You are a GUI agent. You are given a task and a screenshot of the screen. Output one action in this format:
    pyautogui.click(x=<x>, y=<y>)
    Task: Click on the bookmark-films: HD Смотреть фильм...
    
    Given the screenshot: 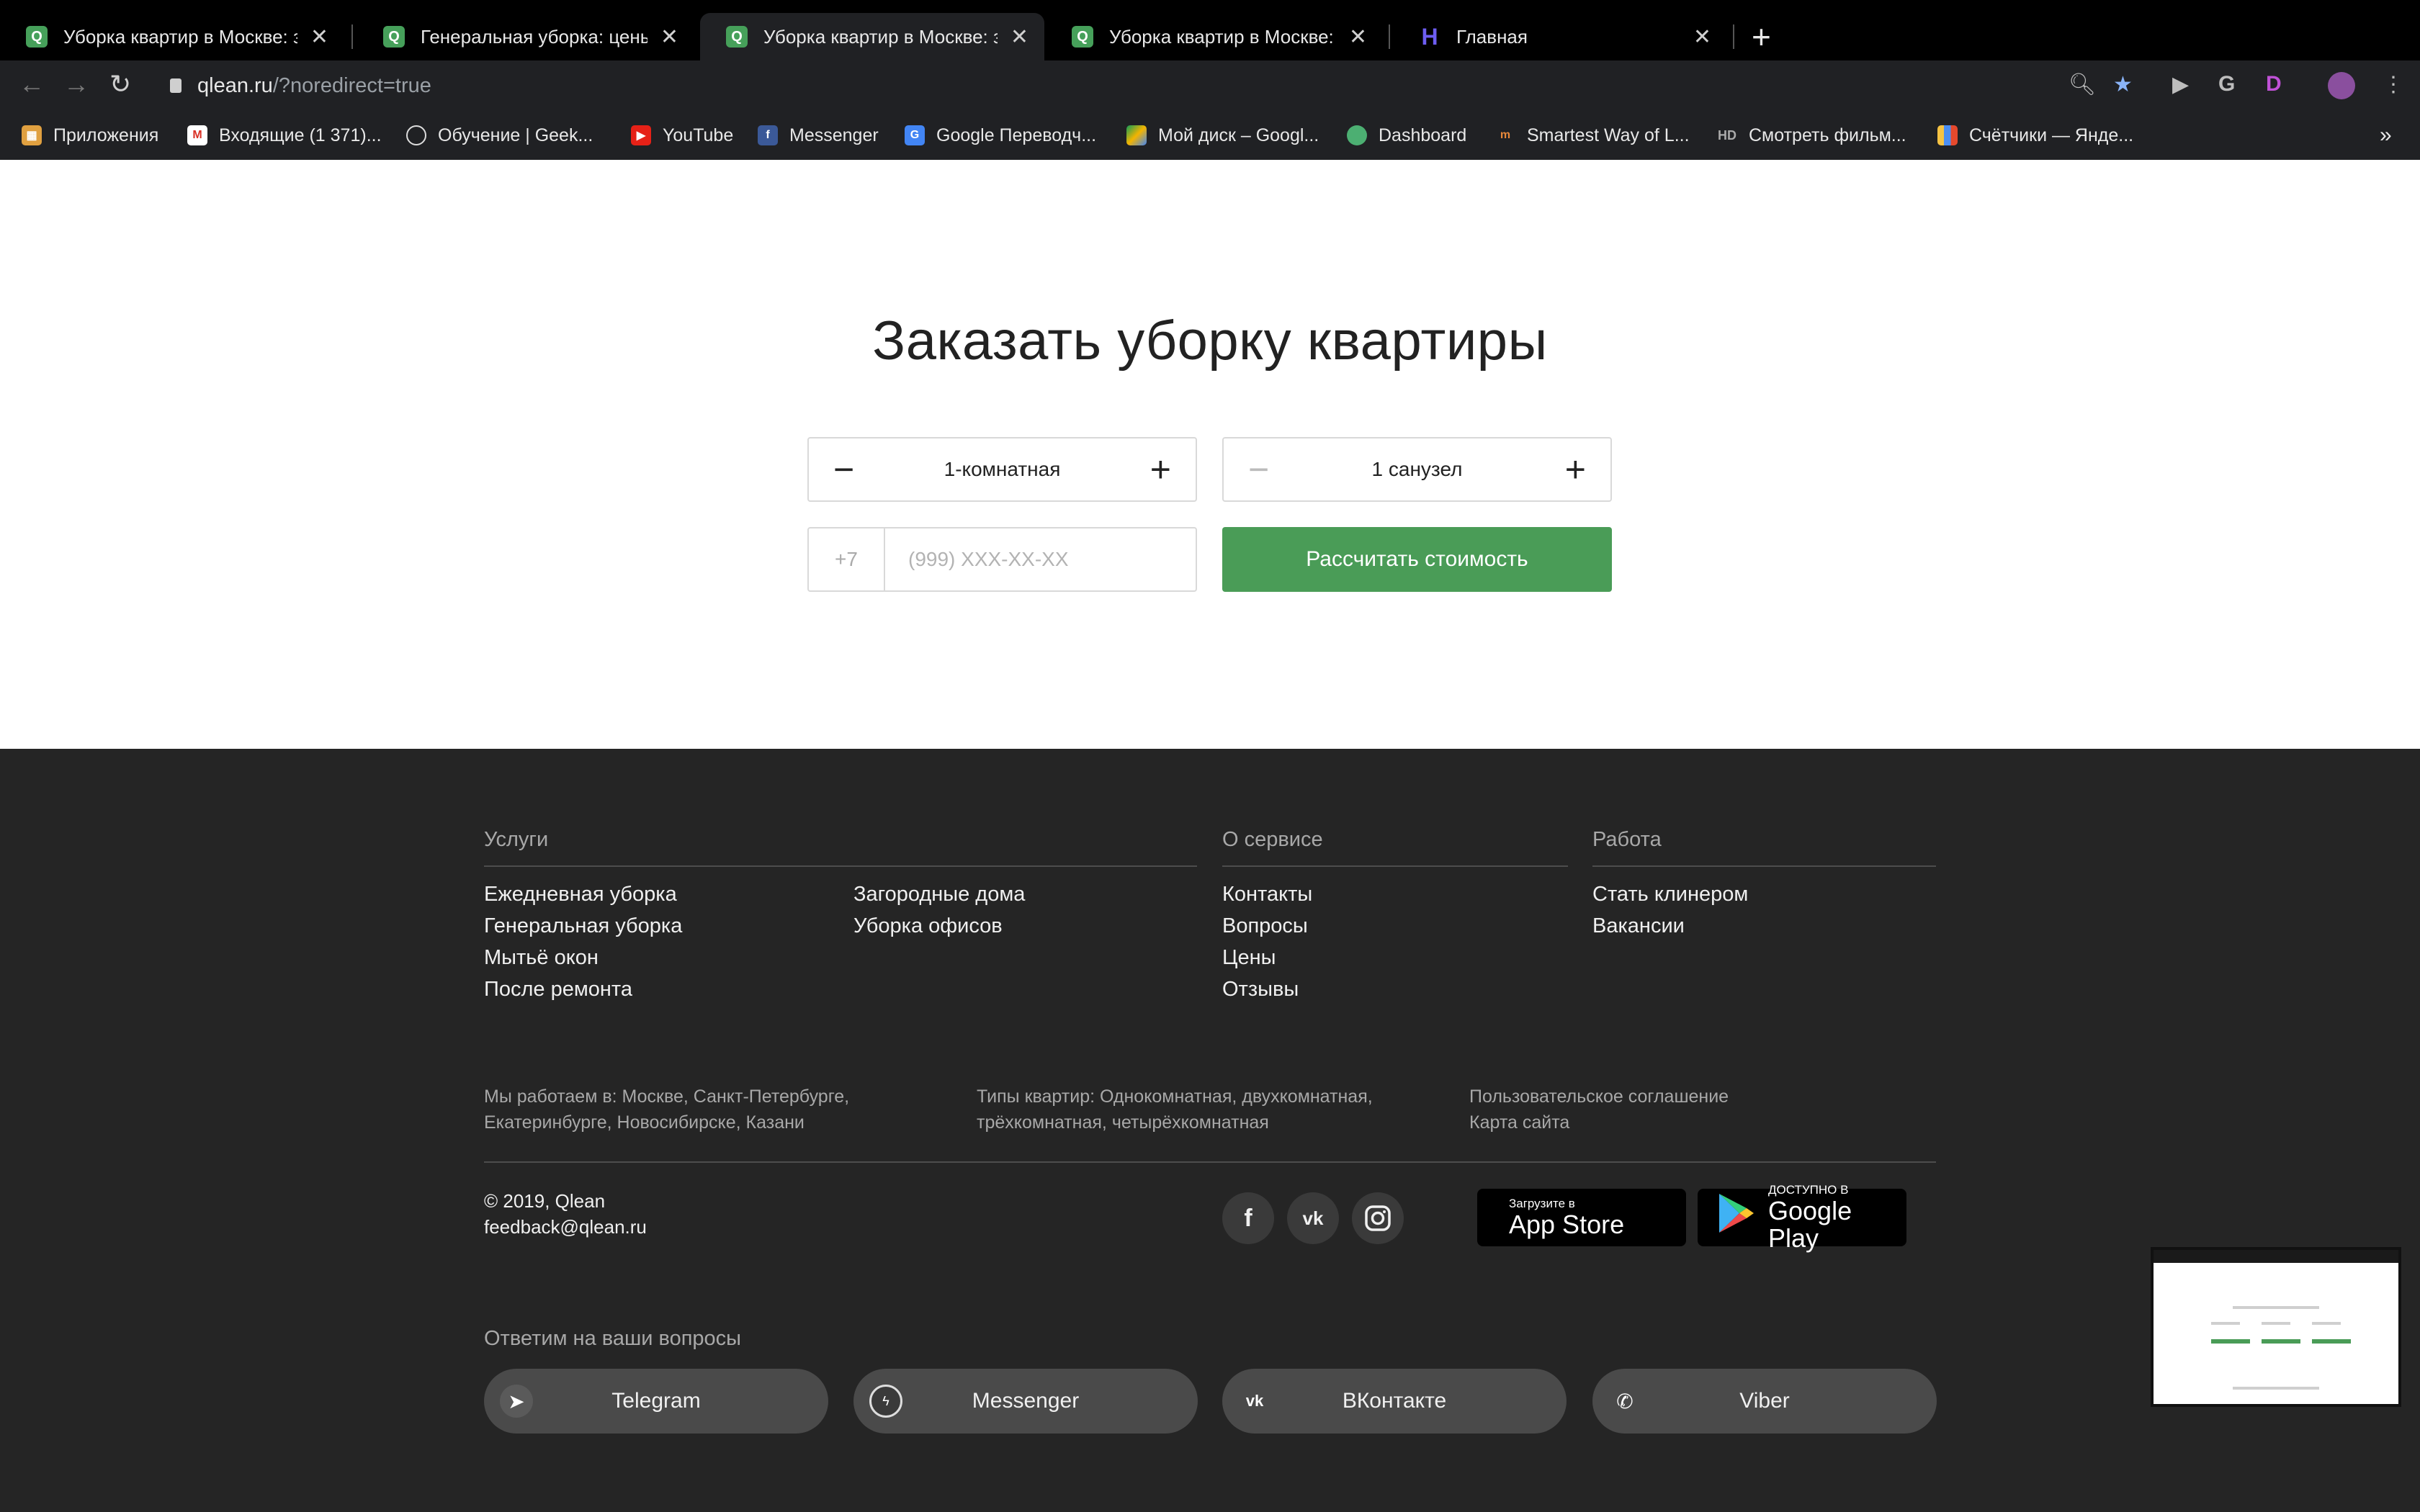 What is the action you would take?
    pyautogui.click(x=1811, y=135)
    